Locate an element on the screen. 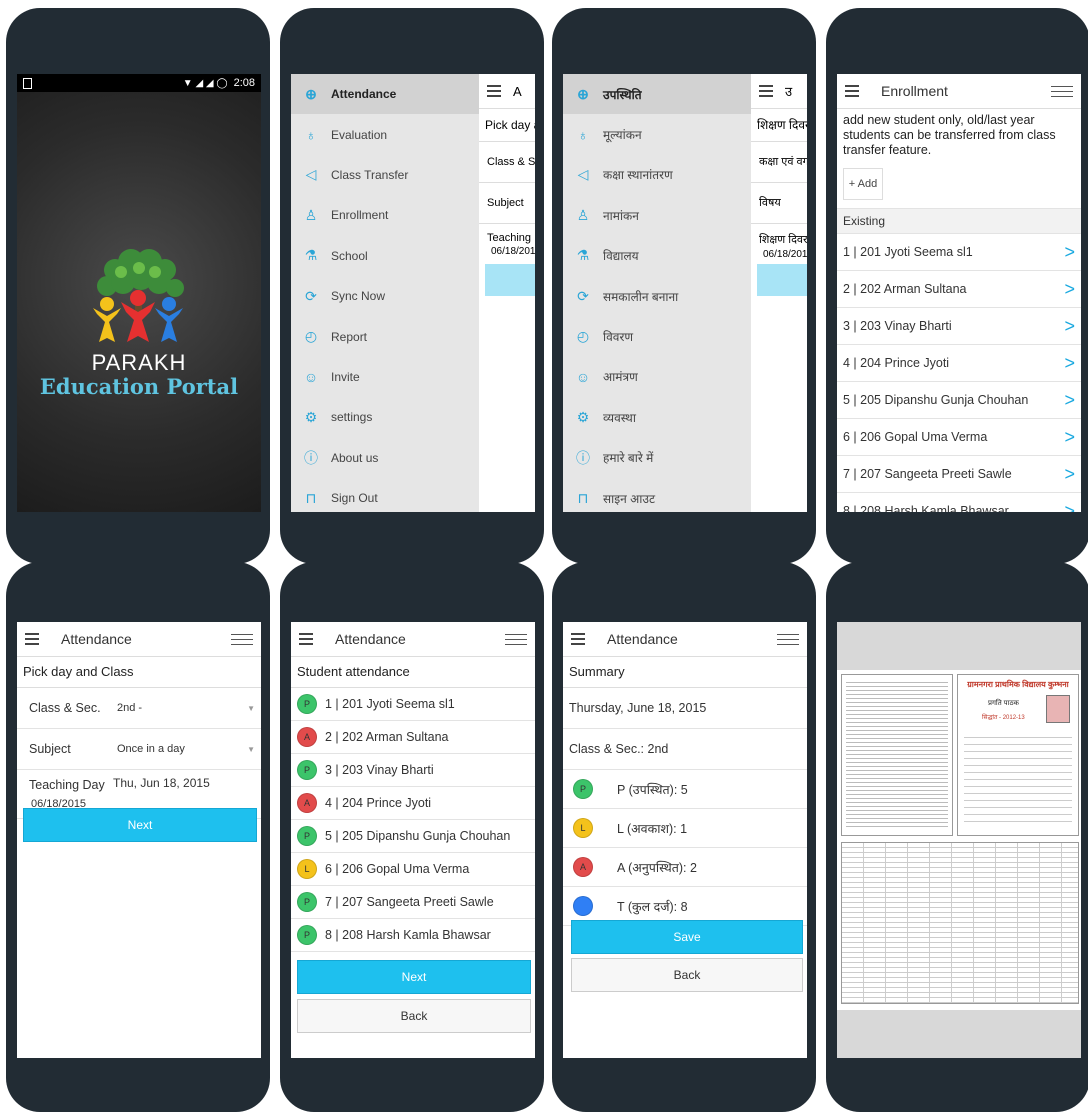  lock-icon: ⊓ is located at coordinates (583, 497).